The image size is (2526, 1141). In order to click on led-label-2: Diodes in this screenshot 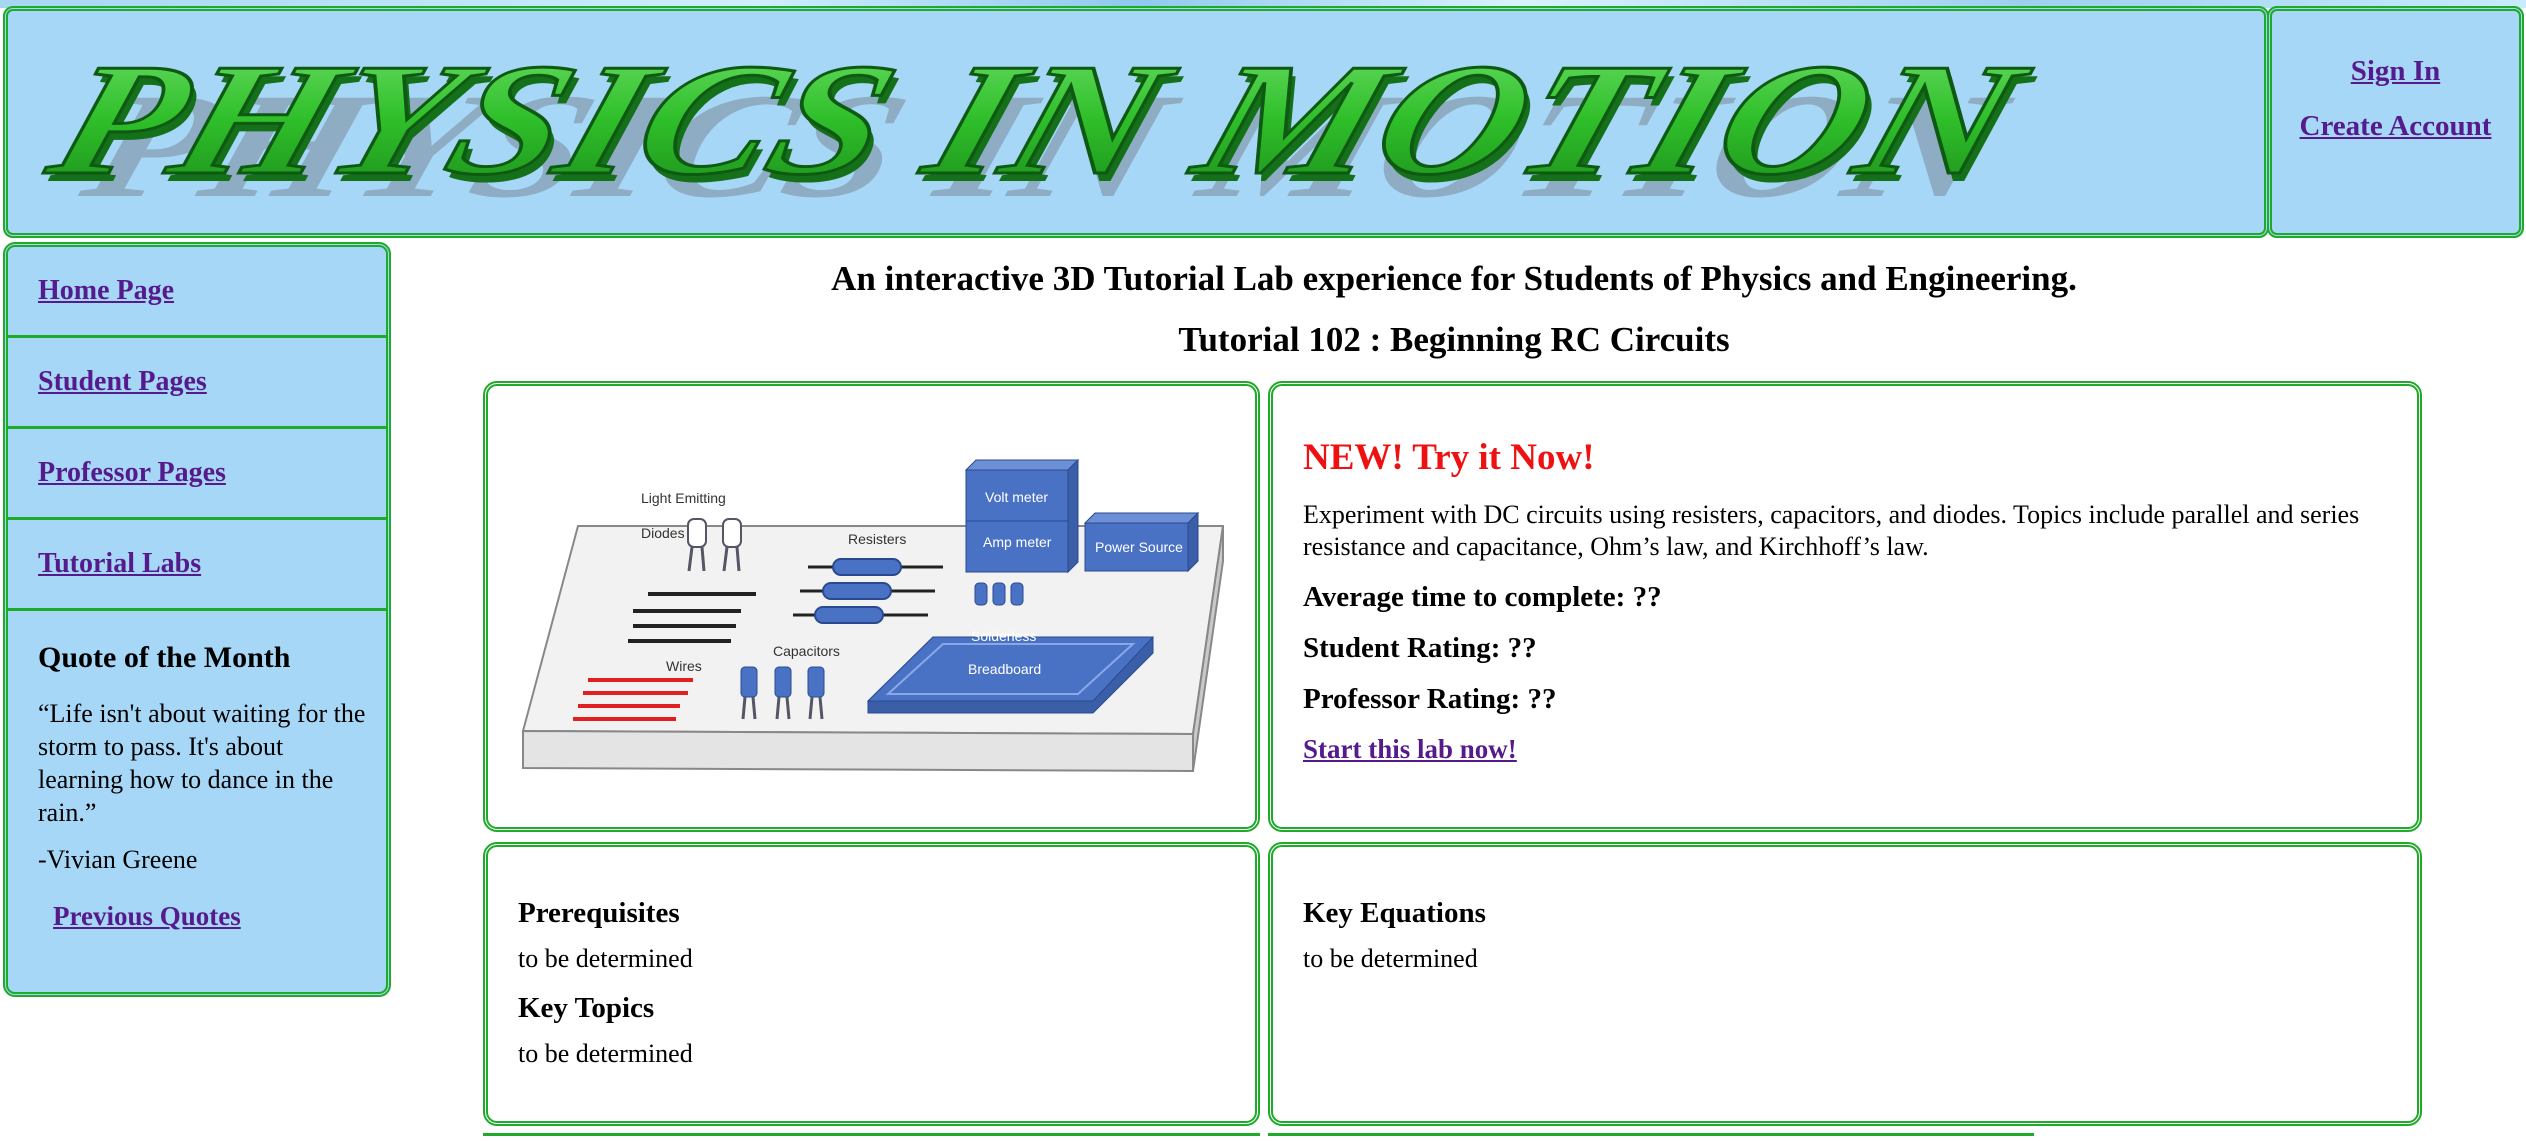, I will do `click(663, 533)`.